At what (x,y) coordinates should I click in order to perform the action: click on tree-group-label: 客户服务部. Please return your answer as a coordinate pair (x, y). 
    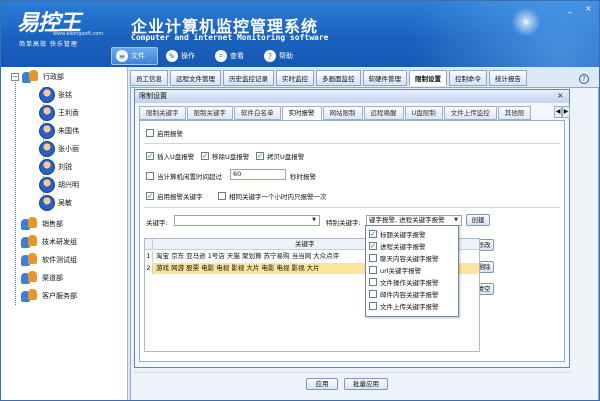
    Looking at the image, I should click on (59, 296).